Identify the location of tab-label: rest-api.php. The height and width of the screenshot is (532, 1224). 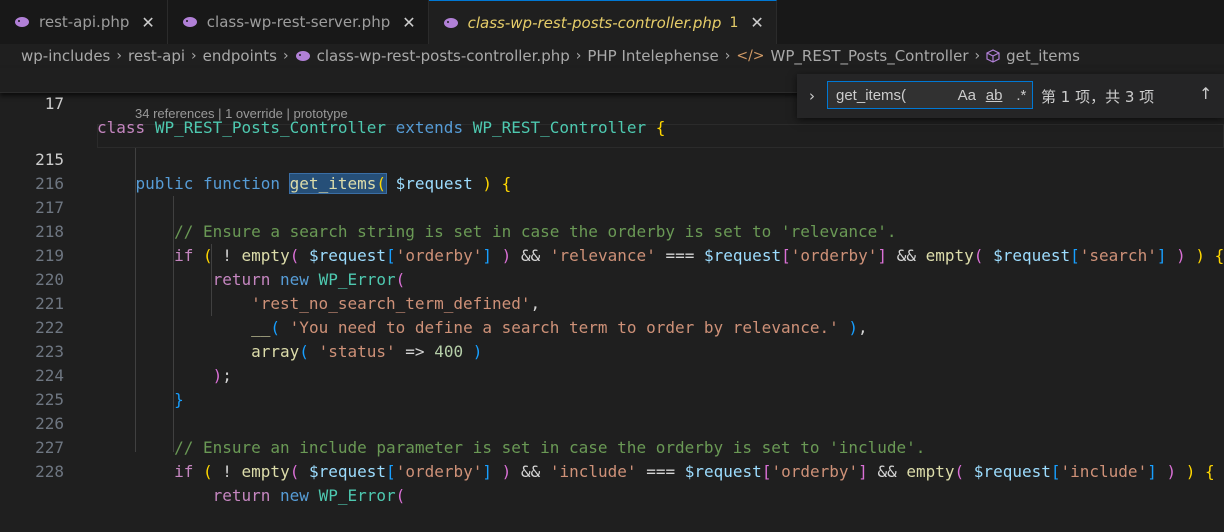
(84, 22).